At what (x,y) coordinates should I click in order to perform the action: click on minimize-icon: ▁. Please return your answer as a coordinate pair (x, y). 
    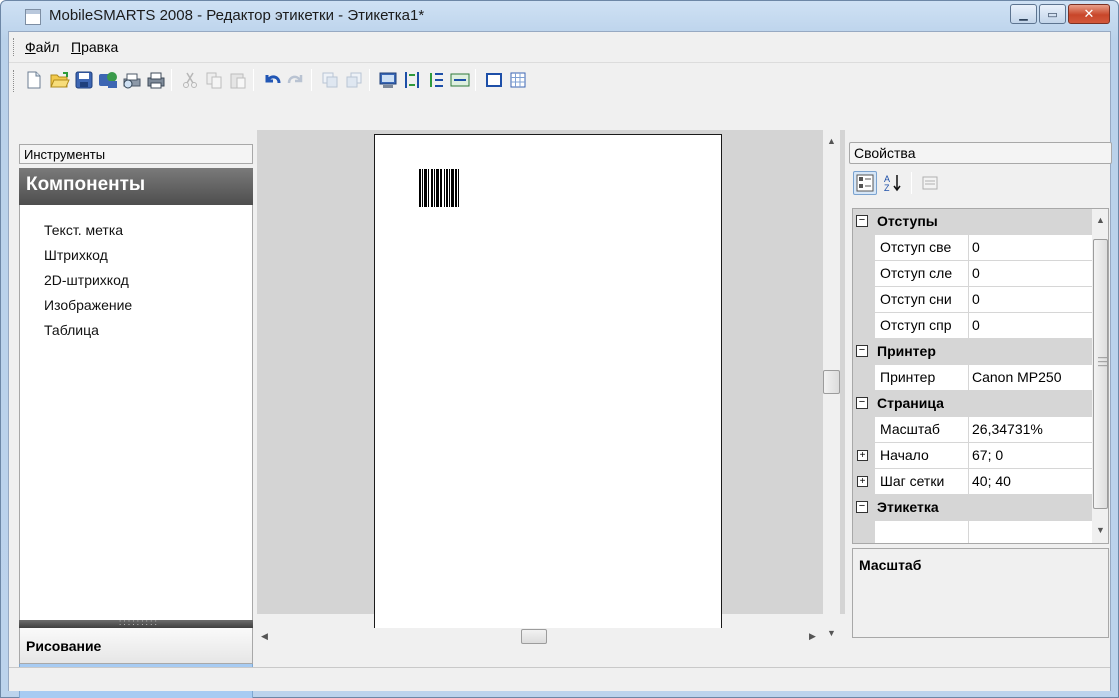
    Looking at the image, I should click on (1023, 14).